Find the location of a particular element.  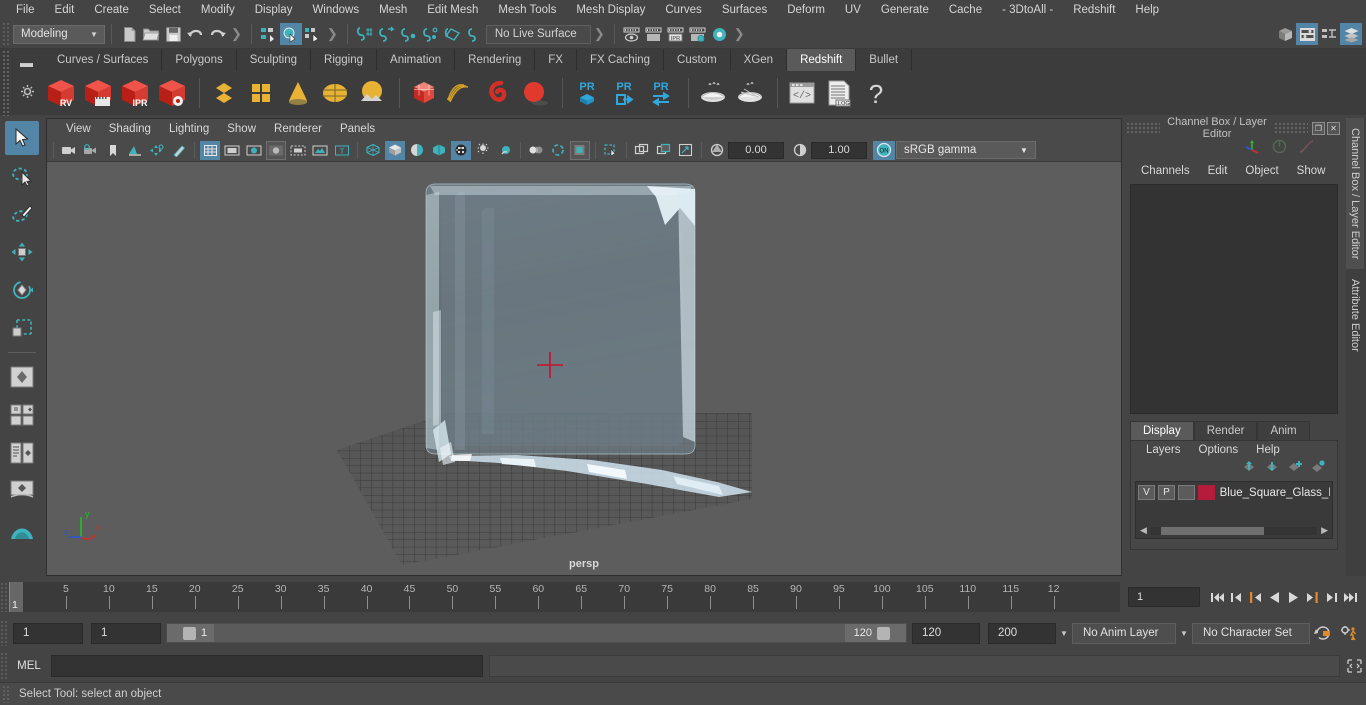

time-slider-grip is located at coordinates (3, 597).